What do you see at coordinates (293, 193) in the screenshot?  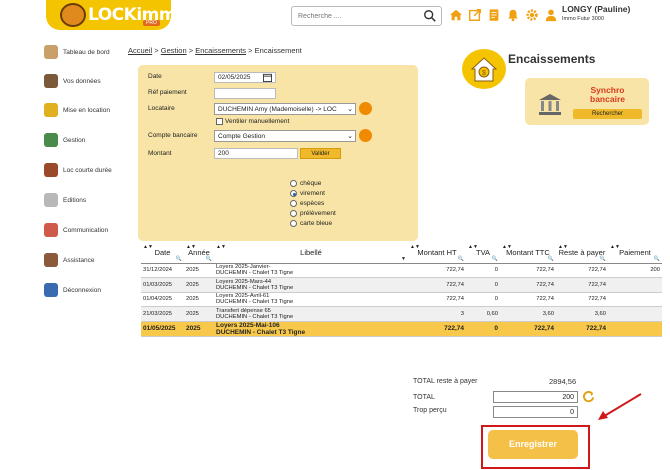 I see `radio-virement` at bounding box center [293, 193].